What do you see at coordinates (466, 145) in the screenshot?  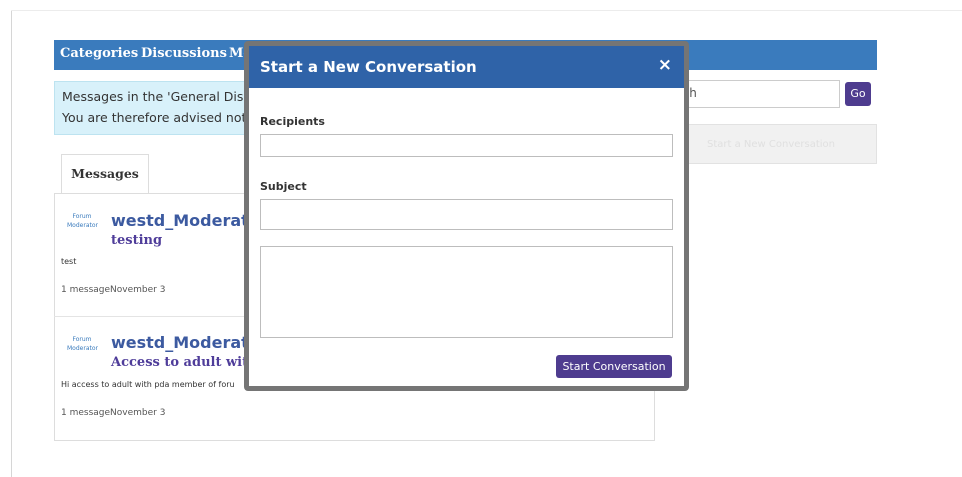 I see `recipients-input` at bounding box center [466, 145].